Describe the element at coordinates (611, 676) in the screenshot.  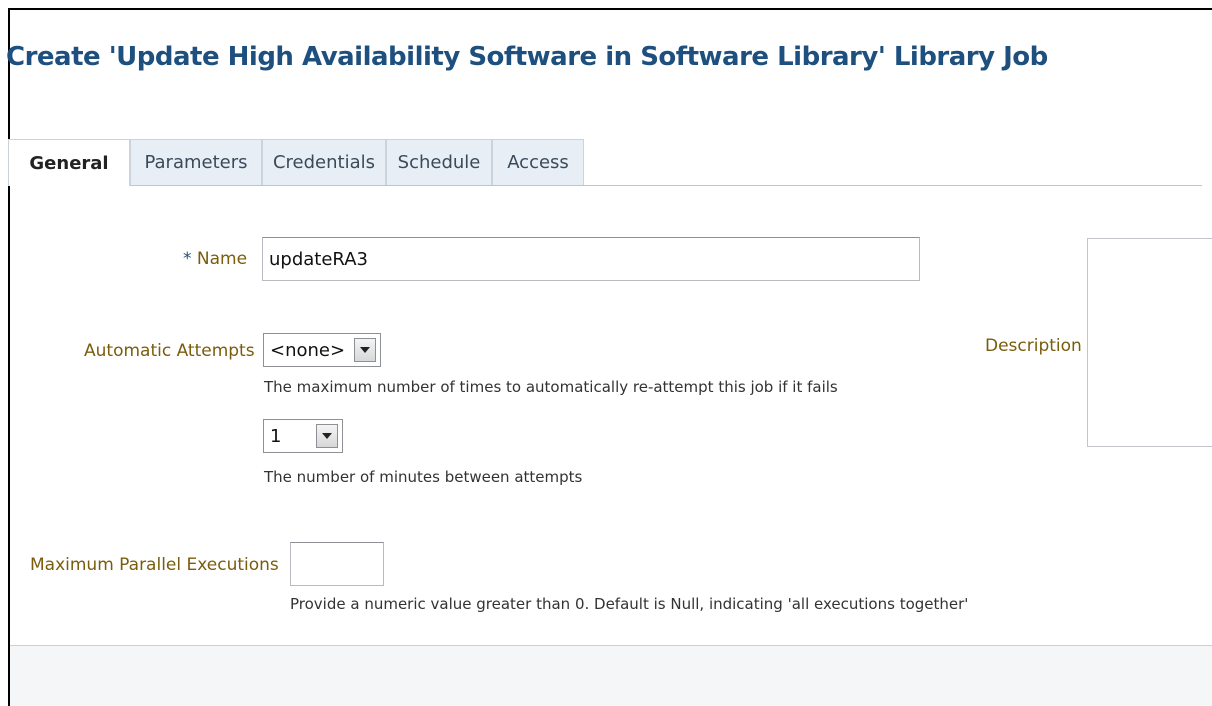
I see `footer-band` at that location.